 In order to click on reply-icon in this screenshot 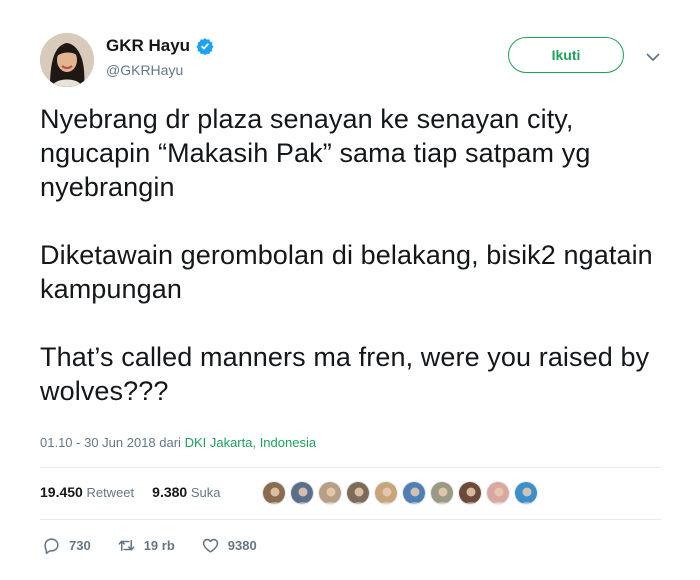, I will do `click(51, 546)`.